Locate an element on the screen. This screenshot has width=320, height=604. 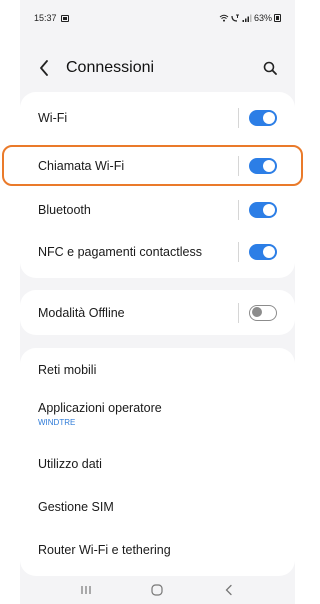
wifi-toggle is located at coordinates (263, 118).